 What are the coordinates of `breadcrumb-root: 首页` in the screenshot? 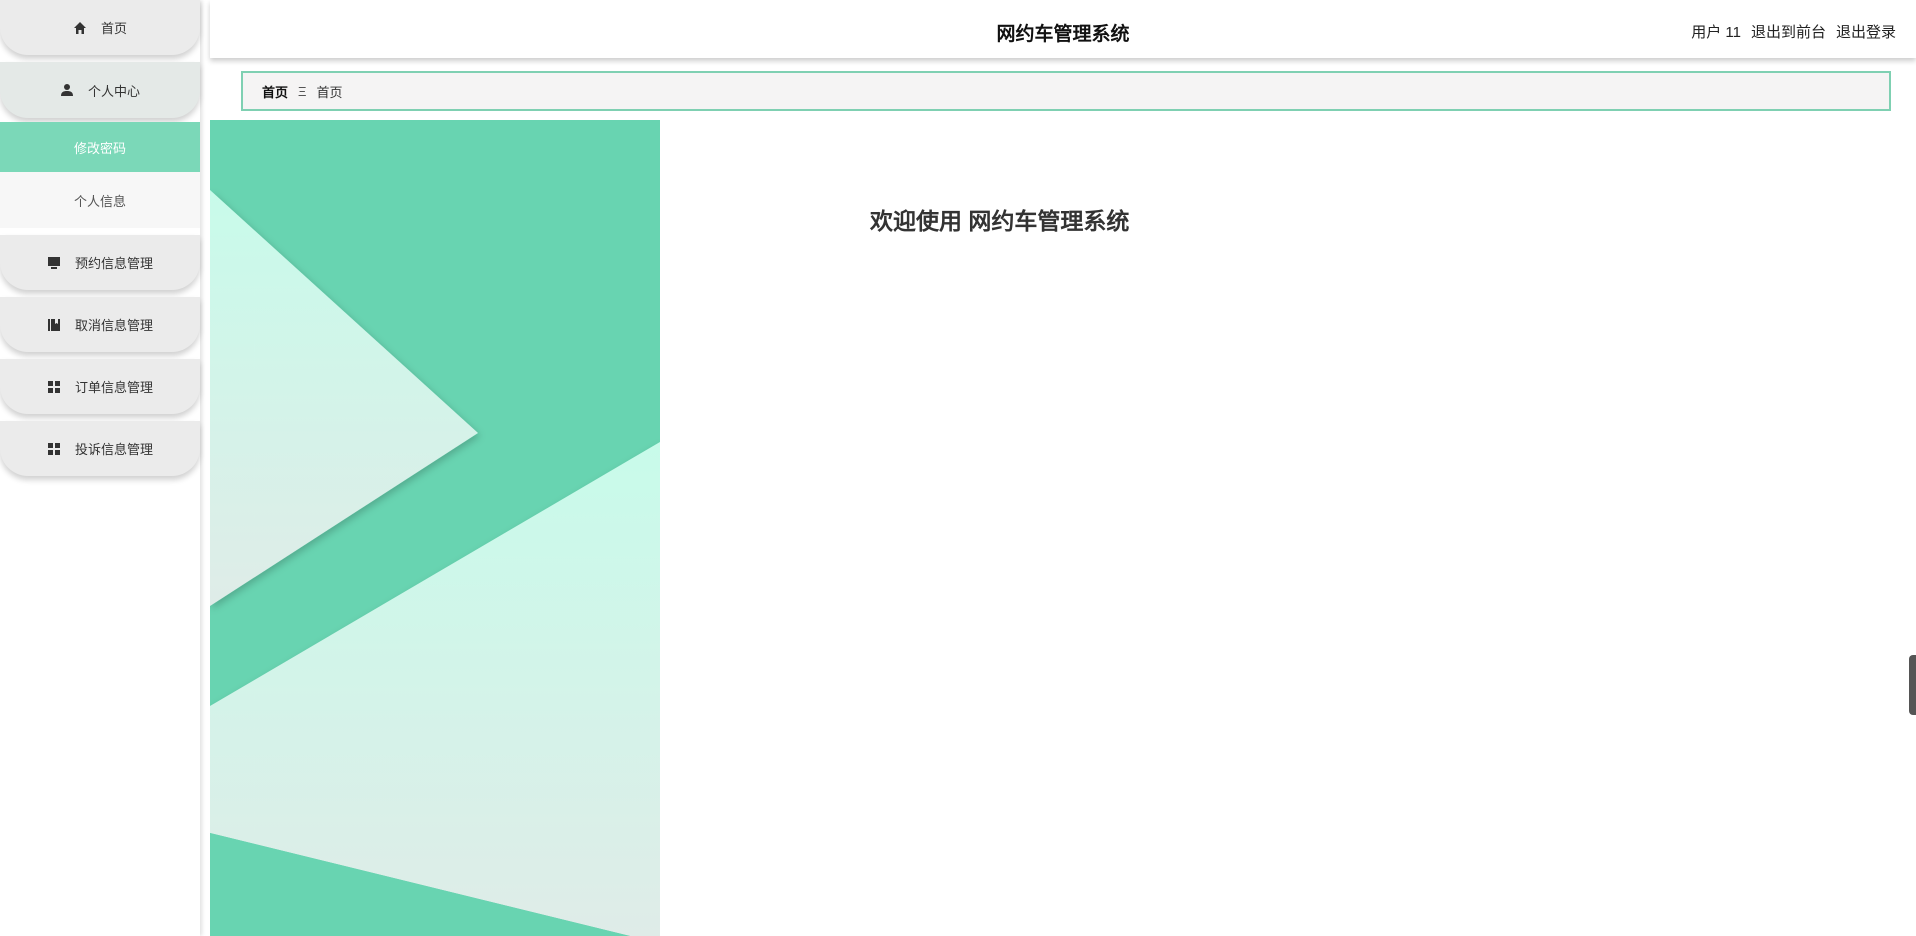 It's located at (275, 91).